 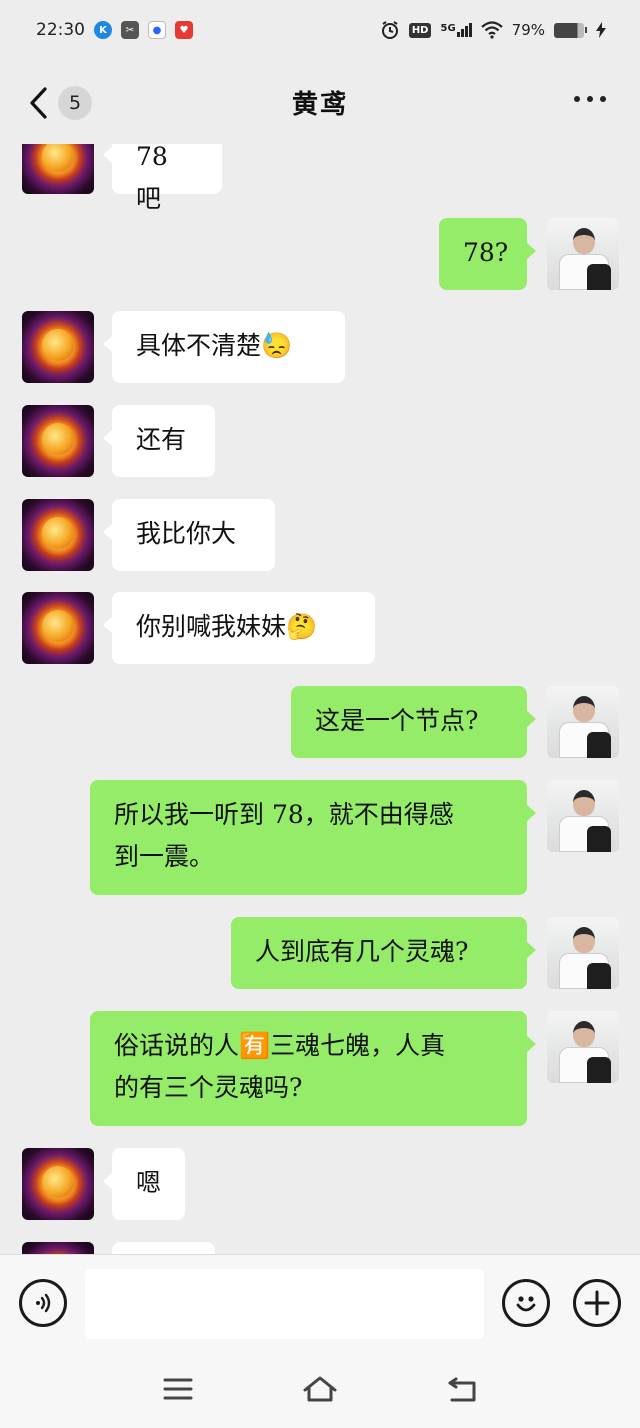 I want to click on voice-input-button, so click(x=43, y=1303).